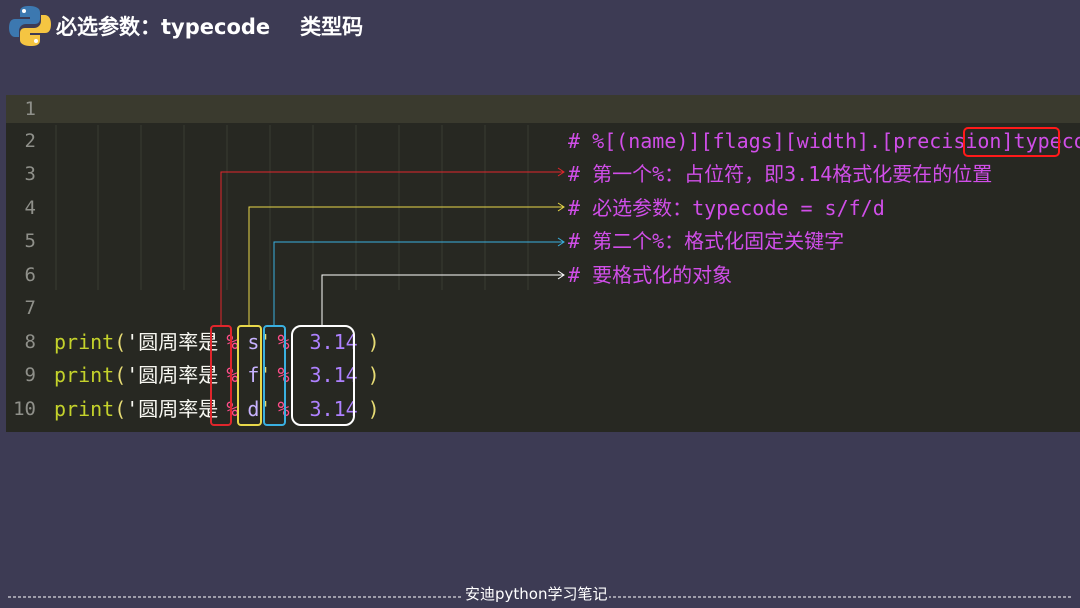  What do you see at coordinates (536, 594) in the screenshot?
I see `footer-caption: 安迪python学习笔记` at bounding box center [536, 594].